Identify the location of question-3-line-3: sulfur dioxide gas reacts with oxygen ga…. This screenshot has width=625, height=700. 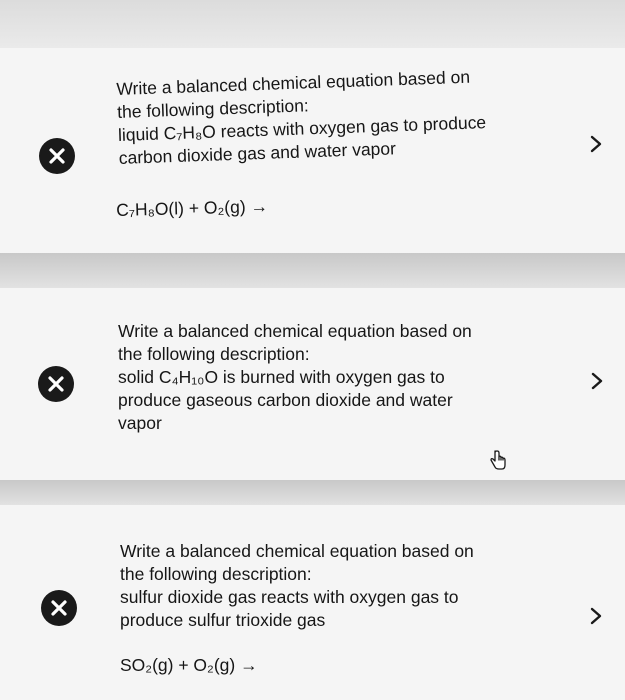
(289, 597).